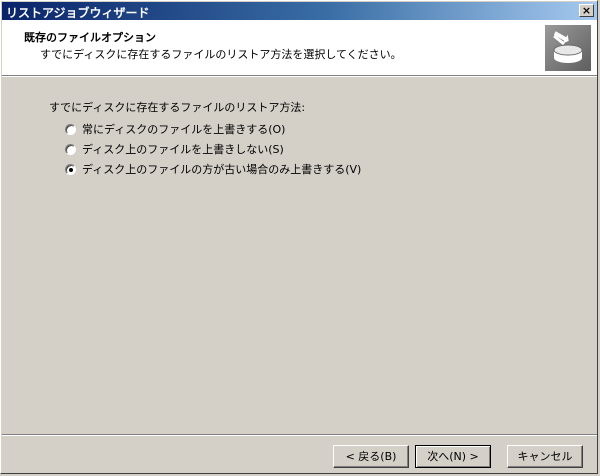  Describe the element at coordinates (70, 129) in the screenshot. I see `radio-always-overwrite` at that location.